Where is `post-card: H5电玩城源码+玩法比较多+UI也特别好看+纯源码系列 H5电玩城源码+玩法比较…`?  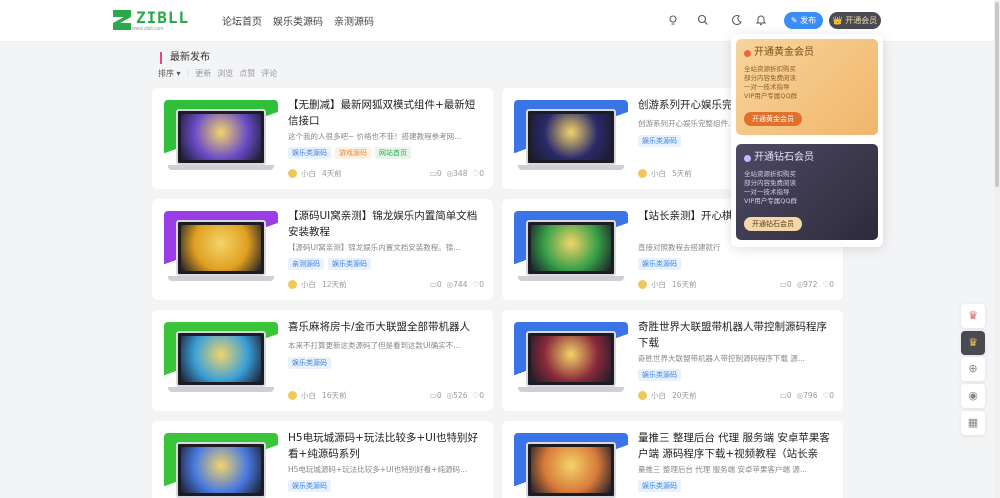
post-card: H5电玩城源码+玩法比较多+UI也特别好看+纯源码系列 H5电玩城源码+玩法比较… is located at coordinates (322, 459).